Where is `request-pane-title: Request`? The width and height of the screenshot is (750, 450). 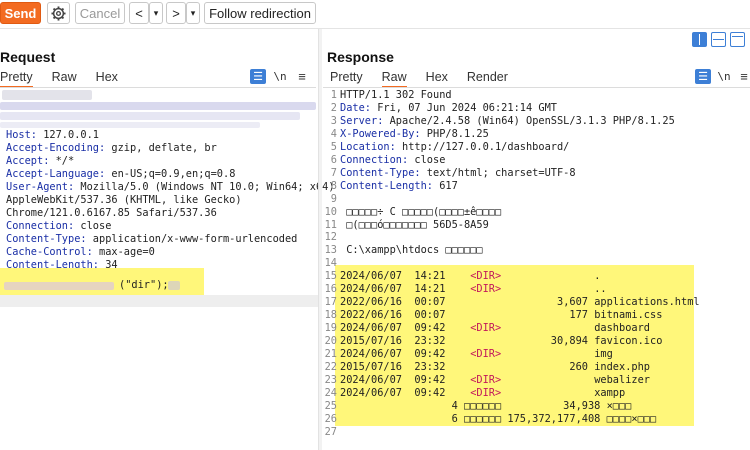 request-pane-title: Request is located at coordinates (28, 57).